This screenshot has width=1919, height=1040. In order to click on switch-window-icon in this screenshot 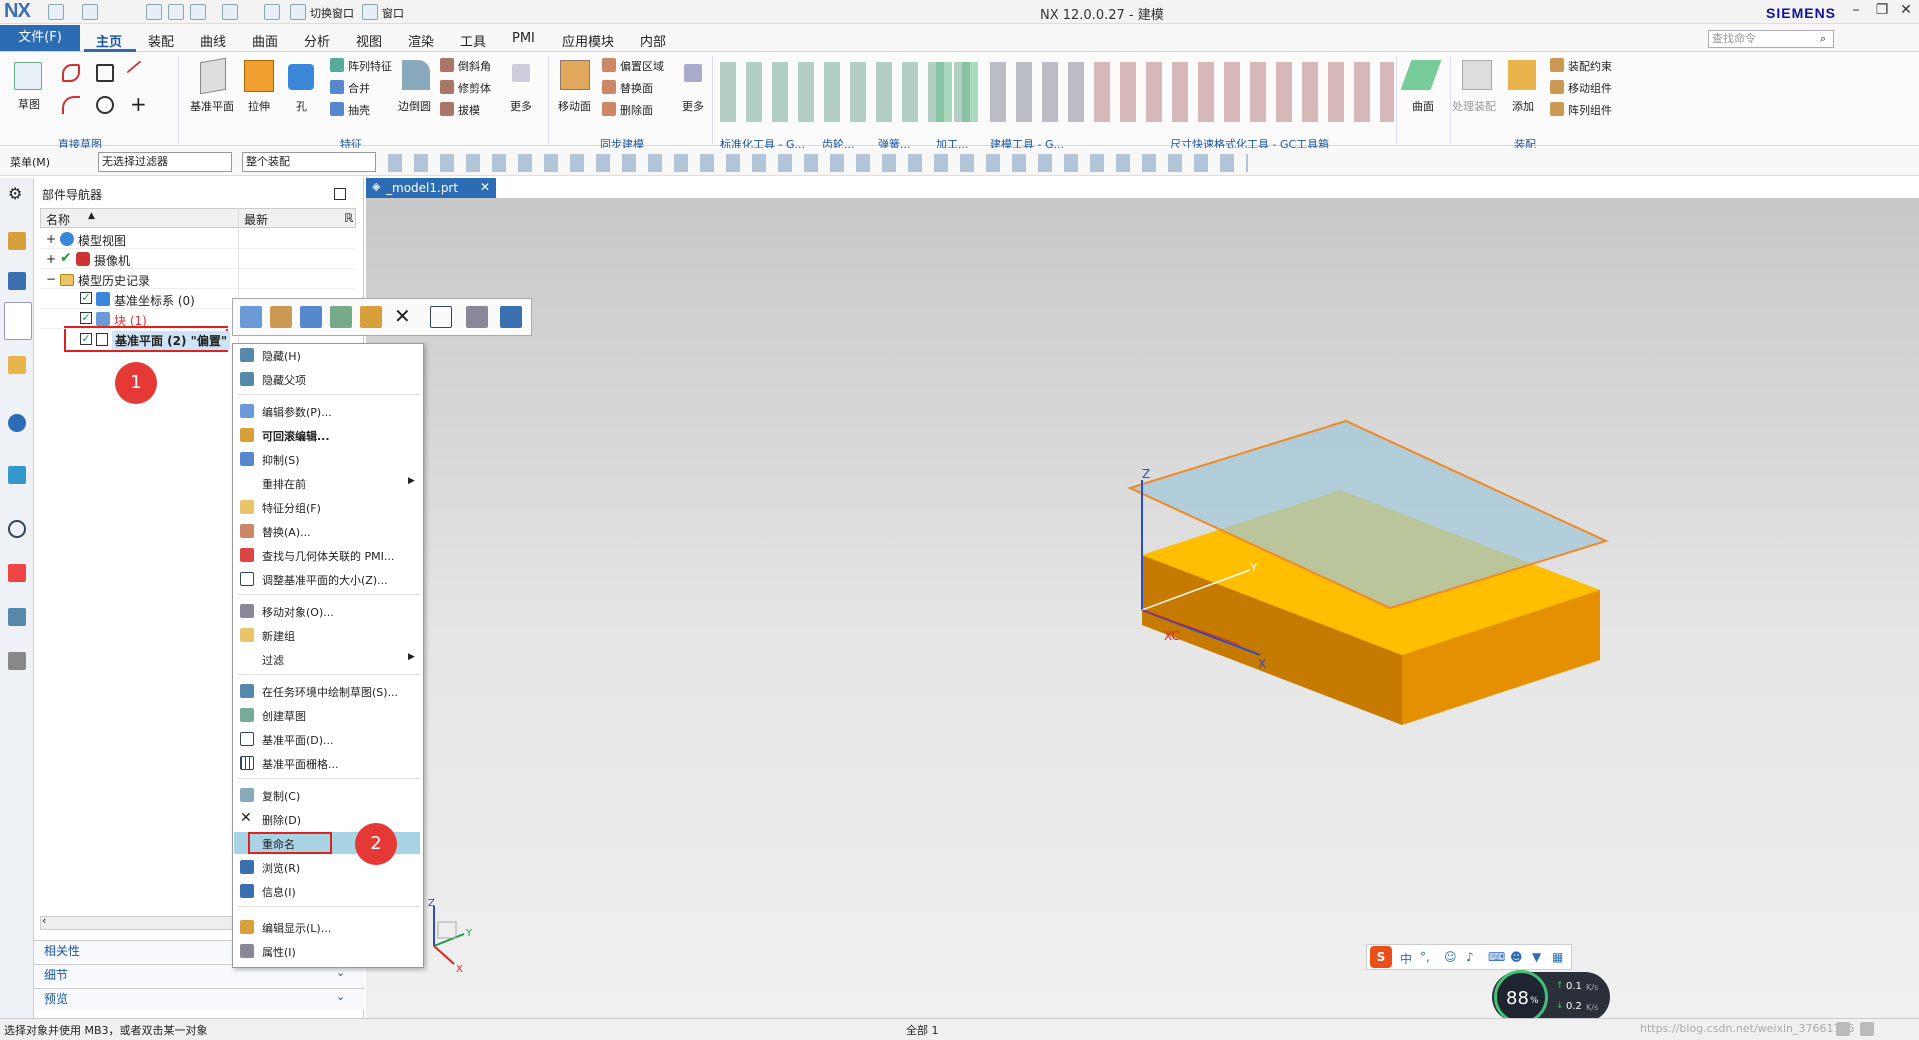, I will do `click(298, 12)`.